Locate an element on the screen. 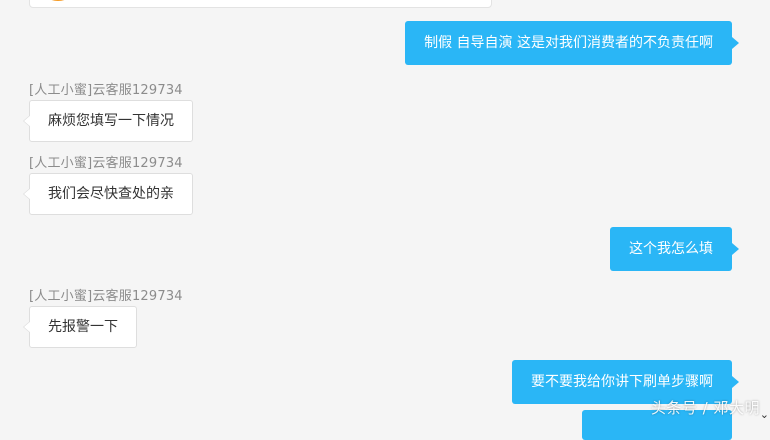 This screenshot has height=440, width=770. watermark-text: 头条号 / 邓大明 is located at coordinates (705, 408).